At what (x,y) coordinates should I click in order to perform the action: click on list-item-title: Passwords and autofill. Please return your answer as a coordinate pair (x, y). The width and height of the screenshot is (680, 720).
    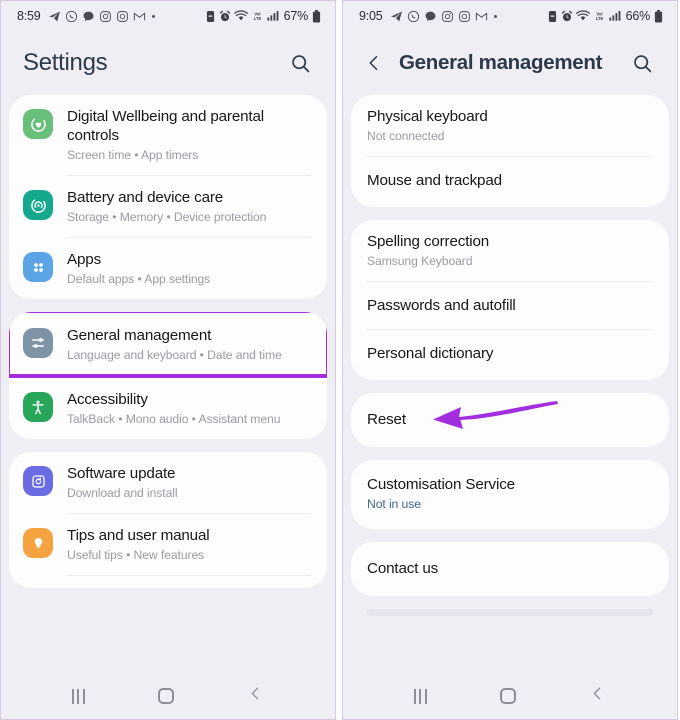
    Looking at the image, I should click on (441, 305).